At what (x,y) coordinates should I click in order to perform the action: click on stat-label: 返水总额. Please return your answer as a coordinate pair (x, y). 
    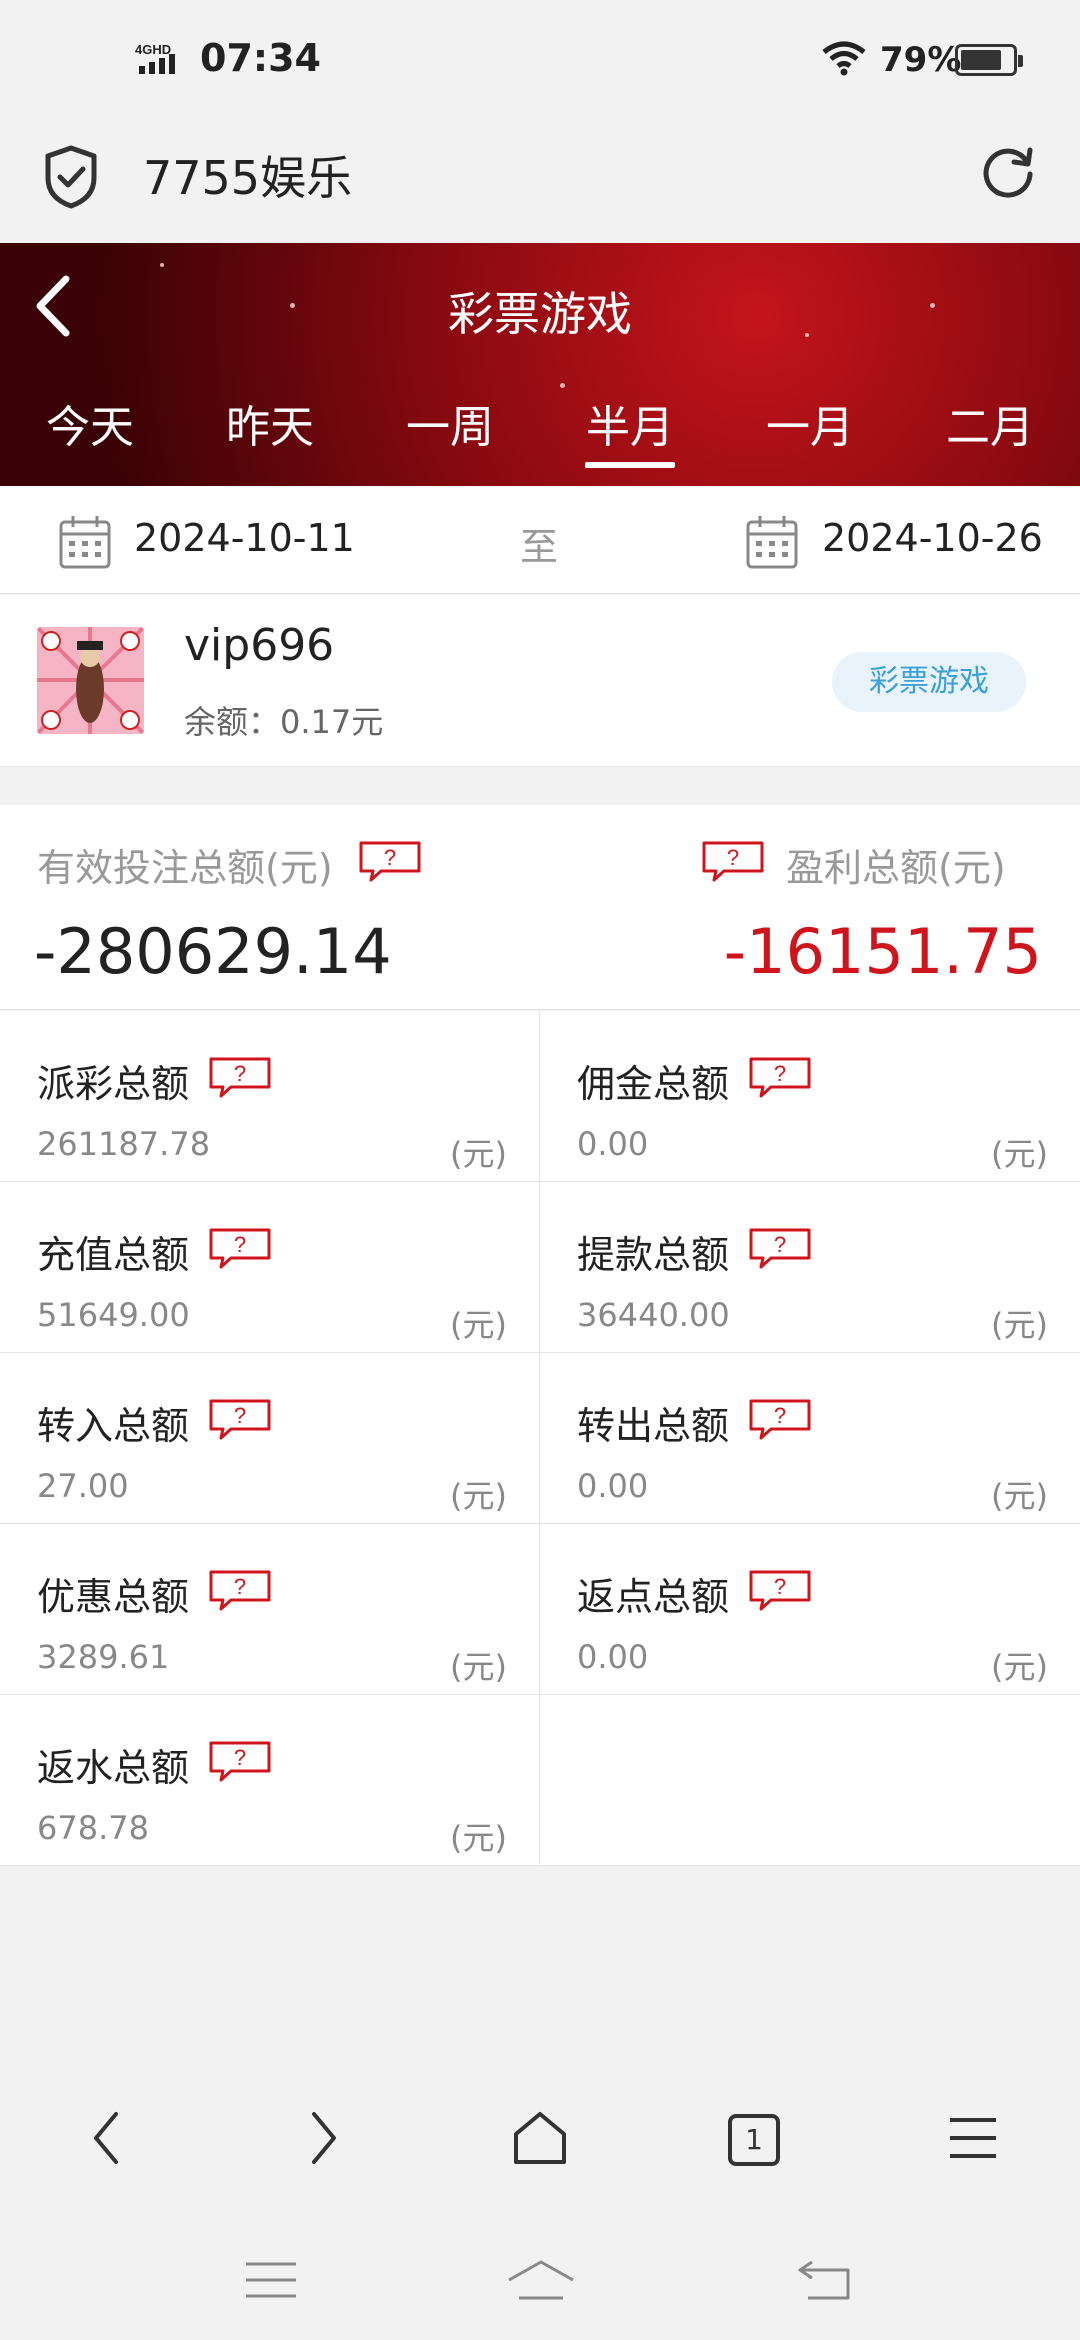
    Looking at the image, I should click on (113, 1768).